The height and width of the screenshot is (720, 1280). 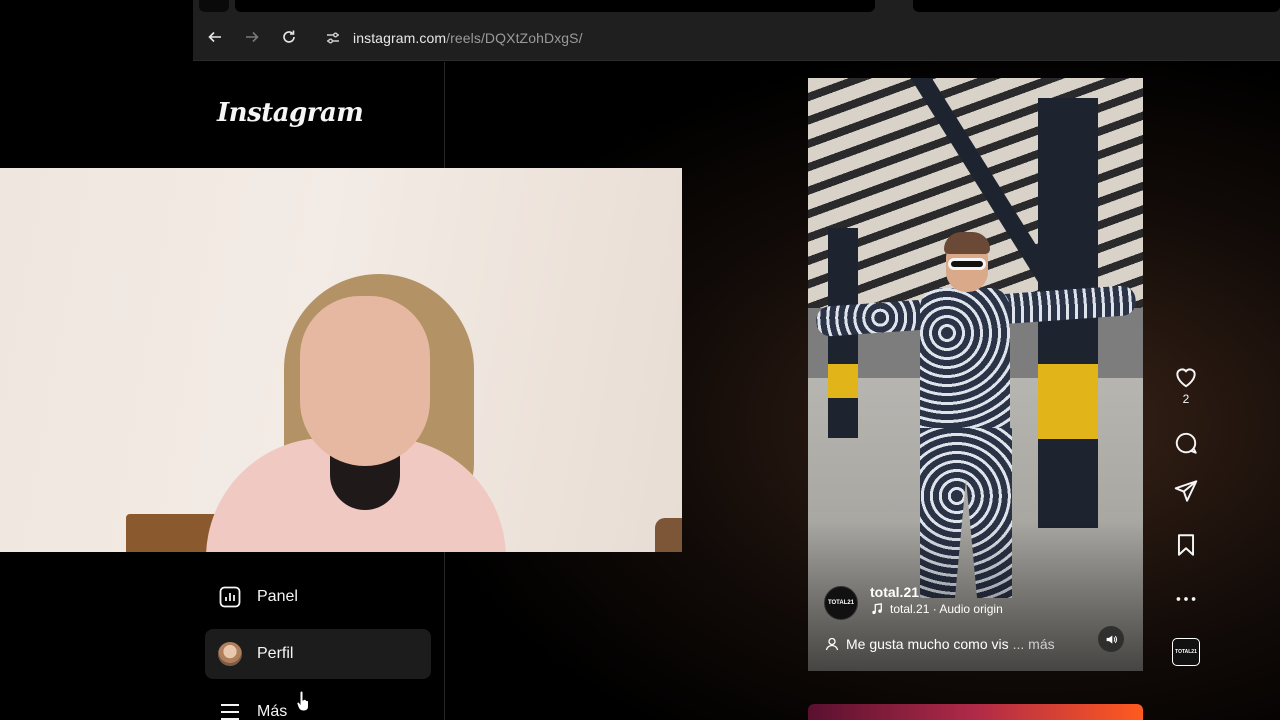 I want to click on send-icon, so click(x=1186, y=491).